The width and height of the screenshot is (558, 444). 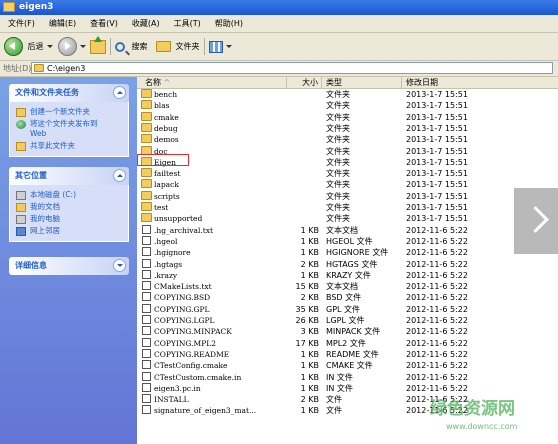 I want to click on computer-icon, so click(x=21, y=219).